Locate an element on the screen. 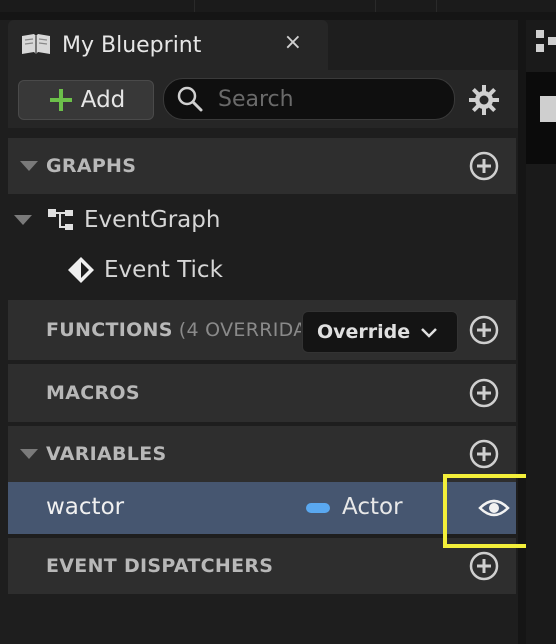 Image resolution: width=556 pixels, height=644 pixels. section-event-dispatchers: EVENT DISPATCHERS is located at coordinates (262, 566).